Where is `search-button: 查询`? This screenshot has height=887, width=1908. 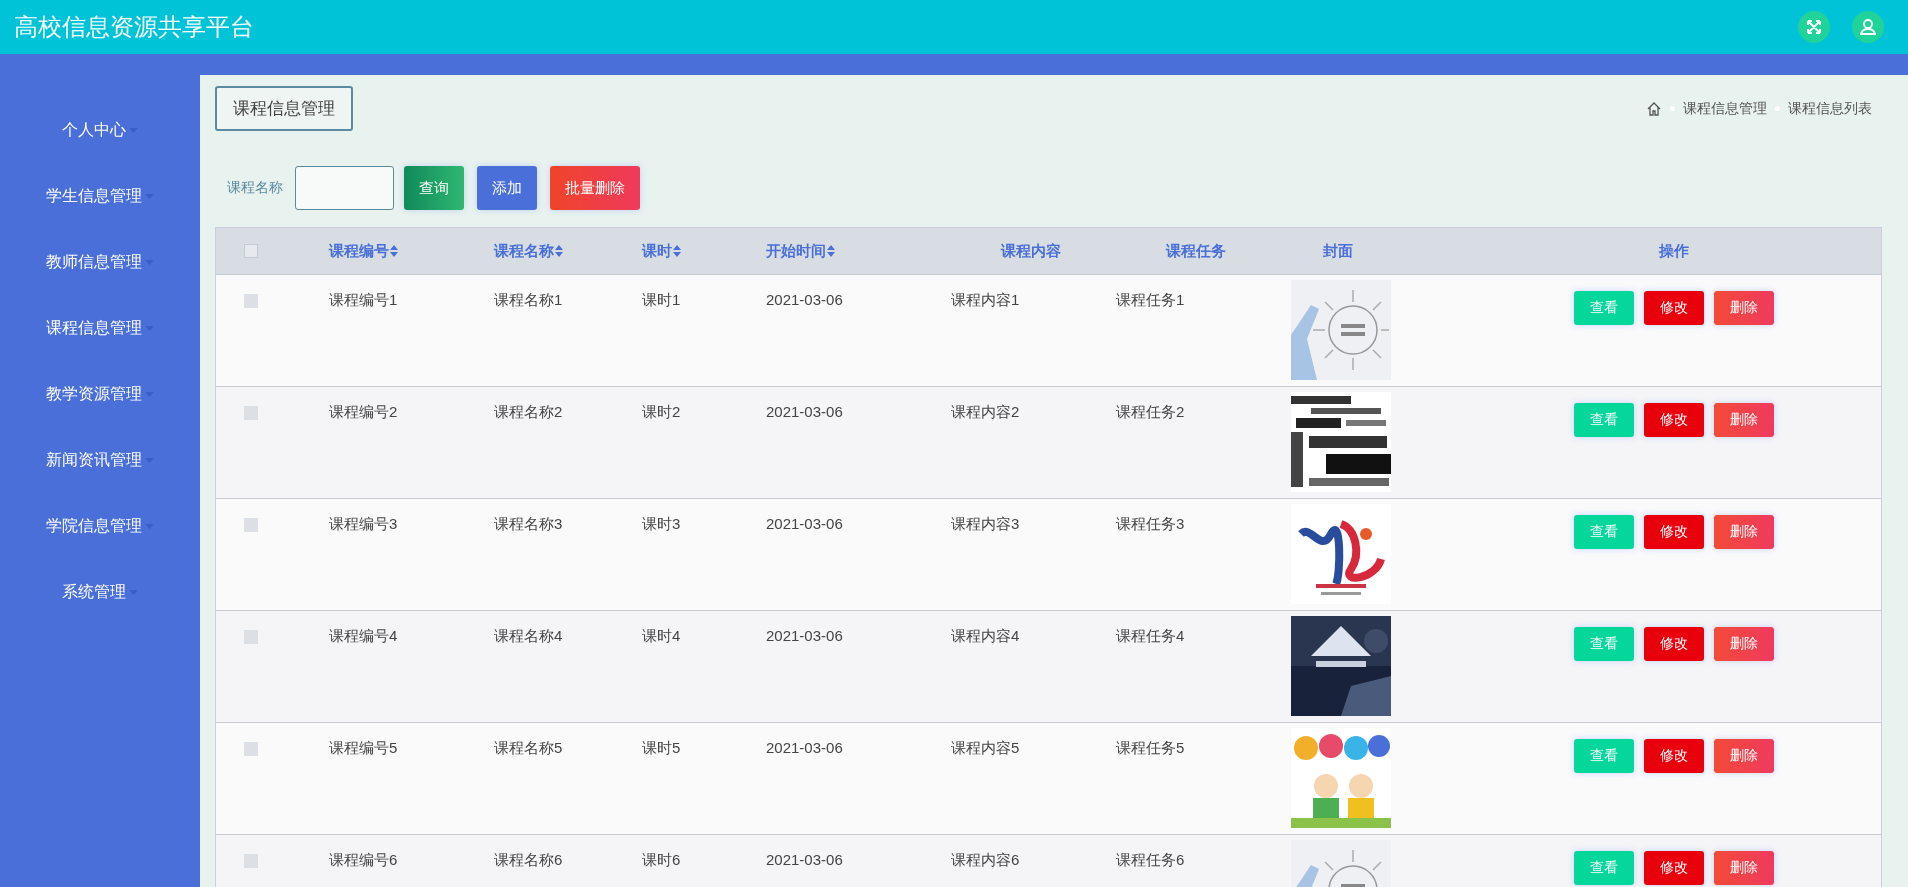
search-button: 查询 is located at coordinates (434, 188).